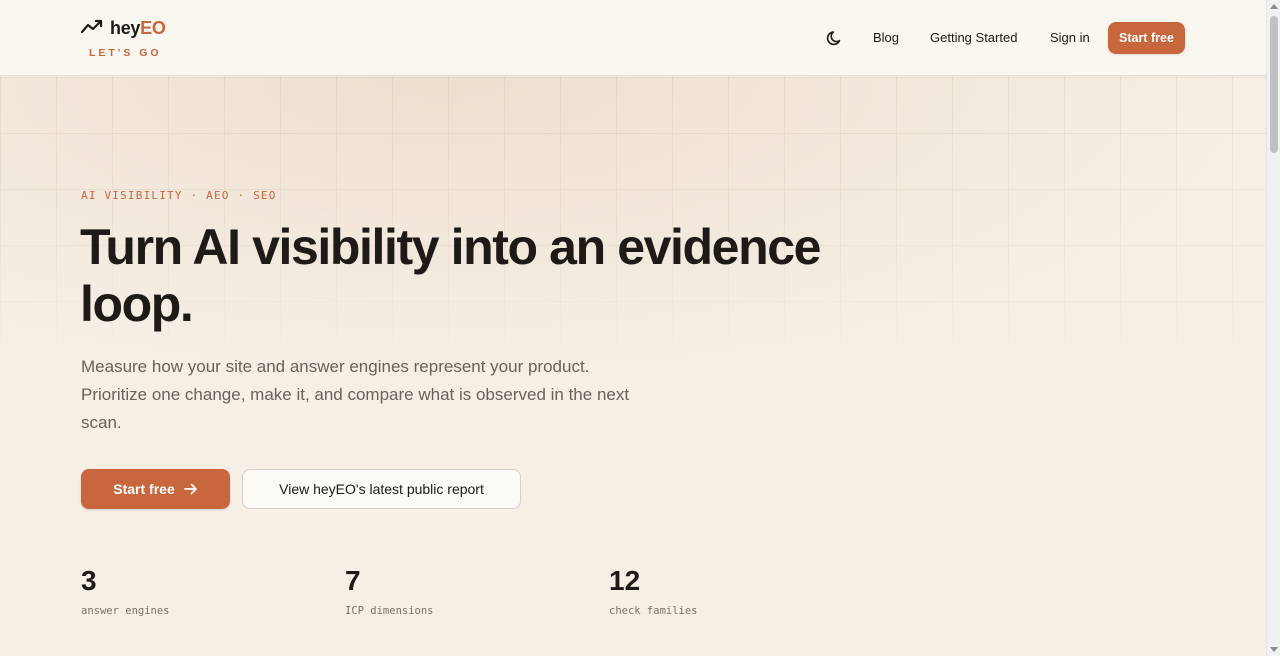 This screenshot has width=1280, height=656. I want to click on nav-link-sign-in: Sign in, so click(1070, 37).